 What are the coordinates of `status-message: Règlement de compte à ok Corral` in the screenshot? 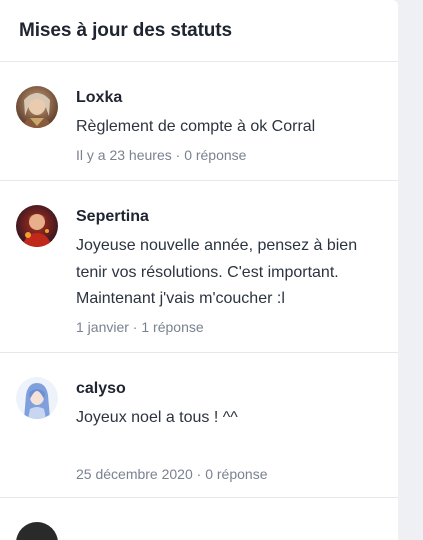 It's located at (196, 126).